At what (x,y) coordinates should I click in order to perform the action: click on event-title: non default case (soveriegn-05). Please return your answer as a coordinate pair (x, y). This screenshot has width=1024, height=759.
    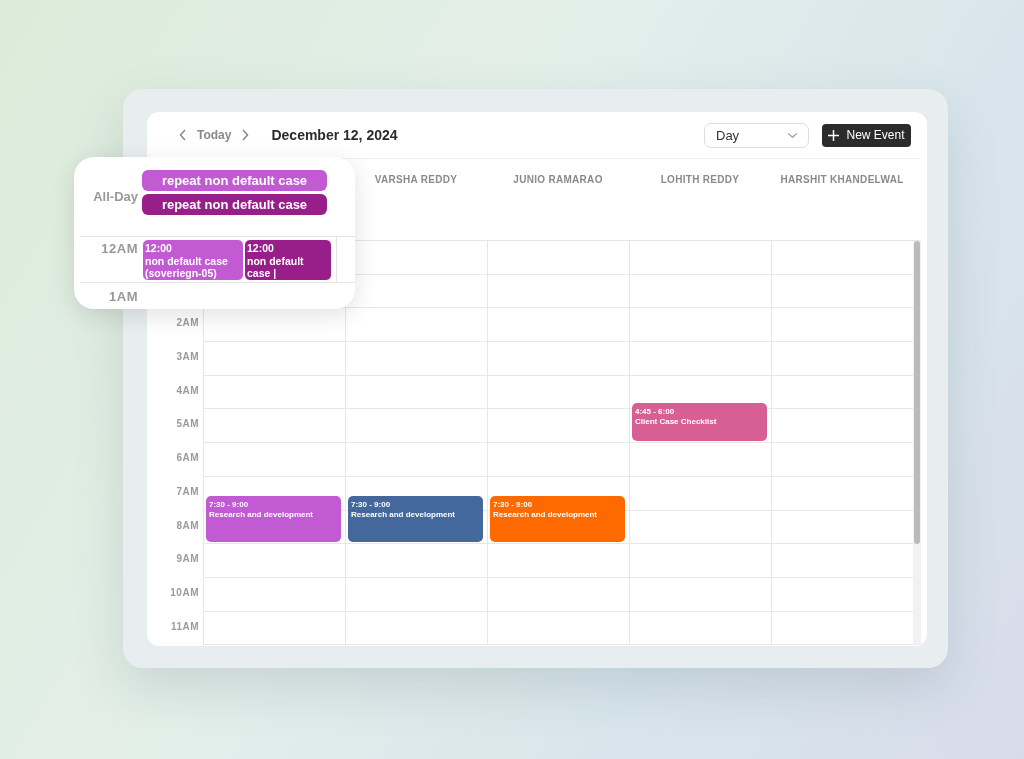
    Looking at the image, I should click on (187, 267).